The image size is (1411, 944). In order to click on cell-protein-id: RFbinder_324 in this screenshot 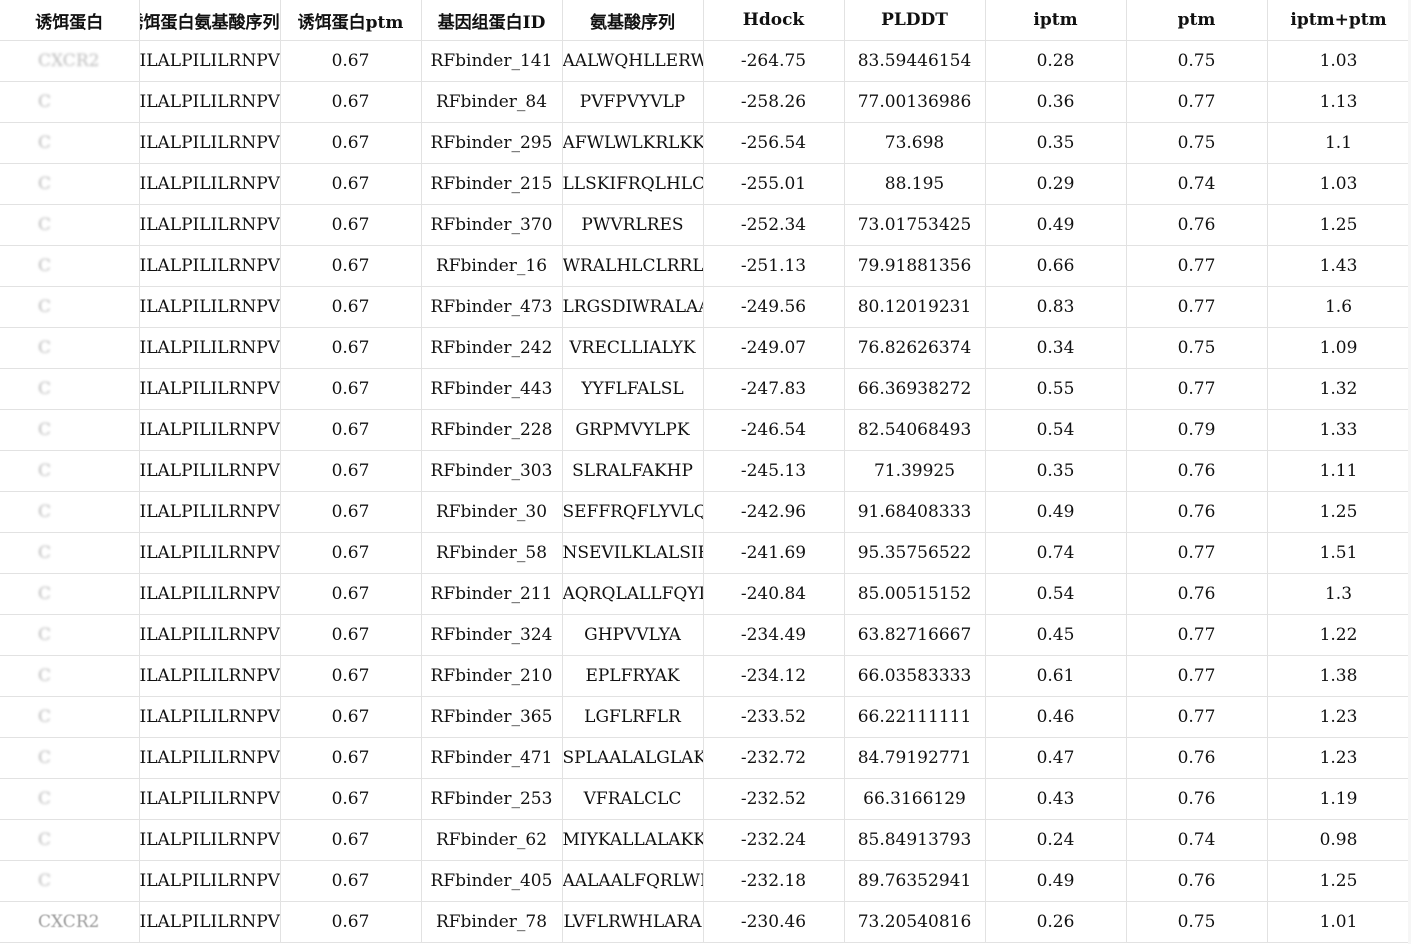, I will do `click(492, 635)`.